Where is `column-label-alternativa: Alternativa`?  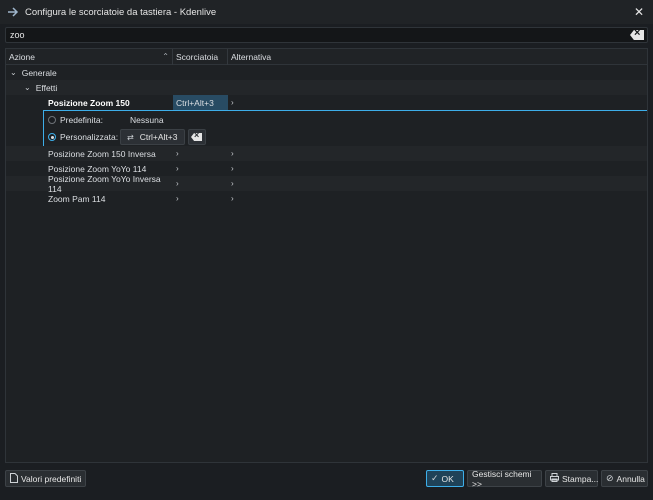
column-label-alternativa: Alternativa is located at coordinates (251, 57).